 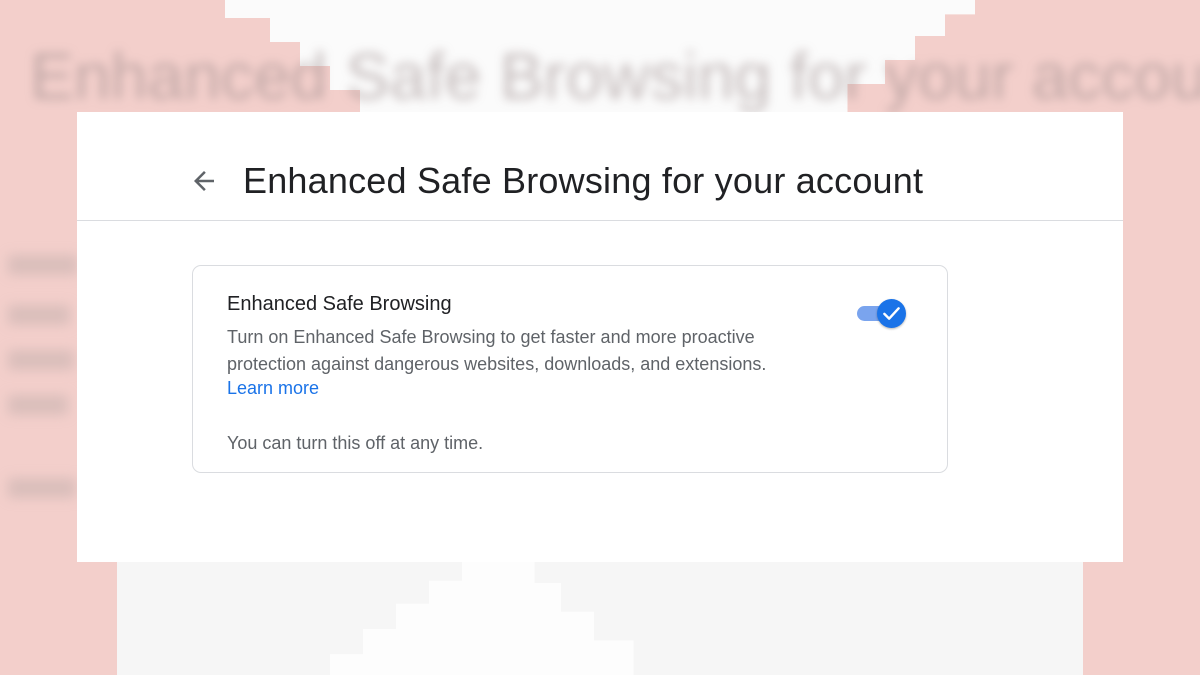 What do you see at coordinates (273, 388) in the screenshot?
I see `learn-more-link: Learn more` at bounding box center [273, 388].